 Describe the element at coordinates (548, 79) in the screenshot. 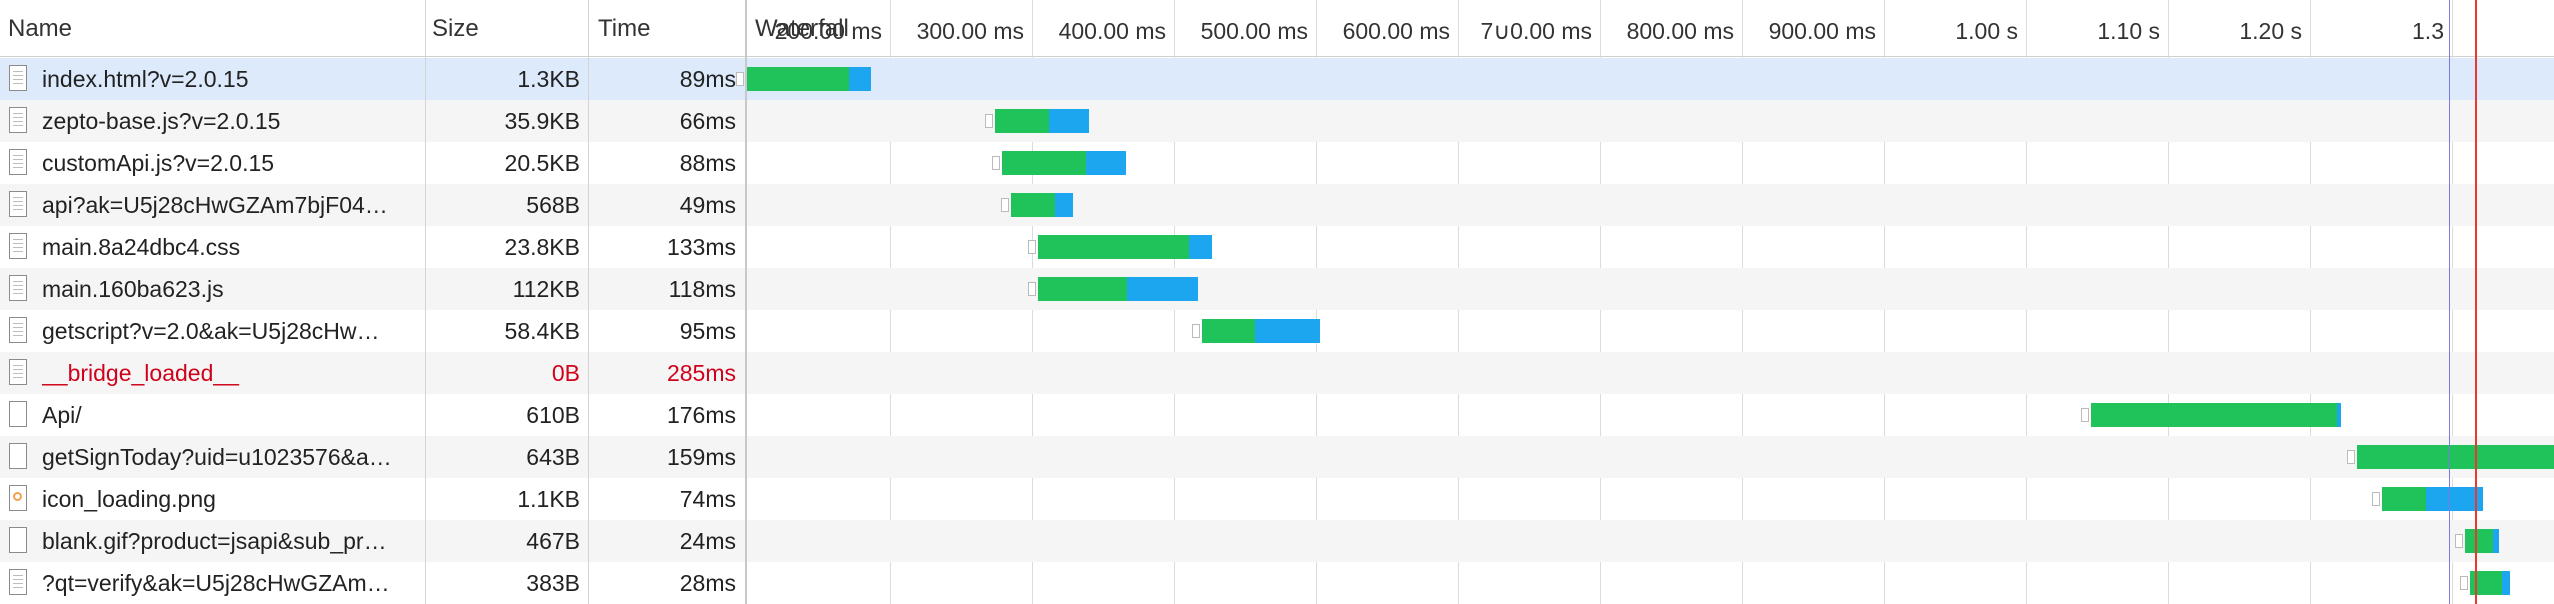

I see `request-size: 1.3KB` at that location.